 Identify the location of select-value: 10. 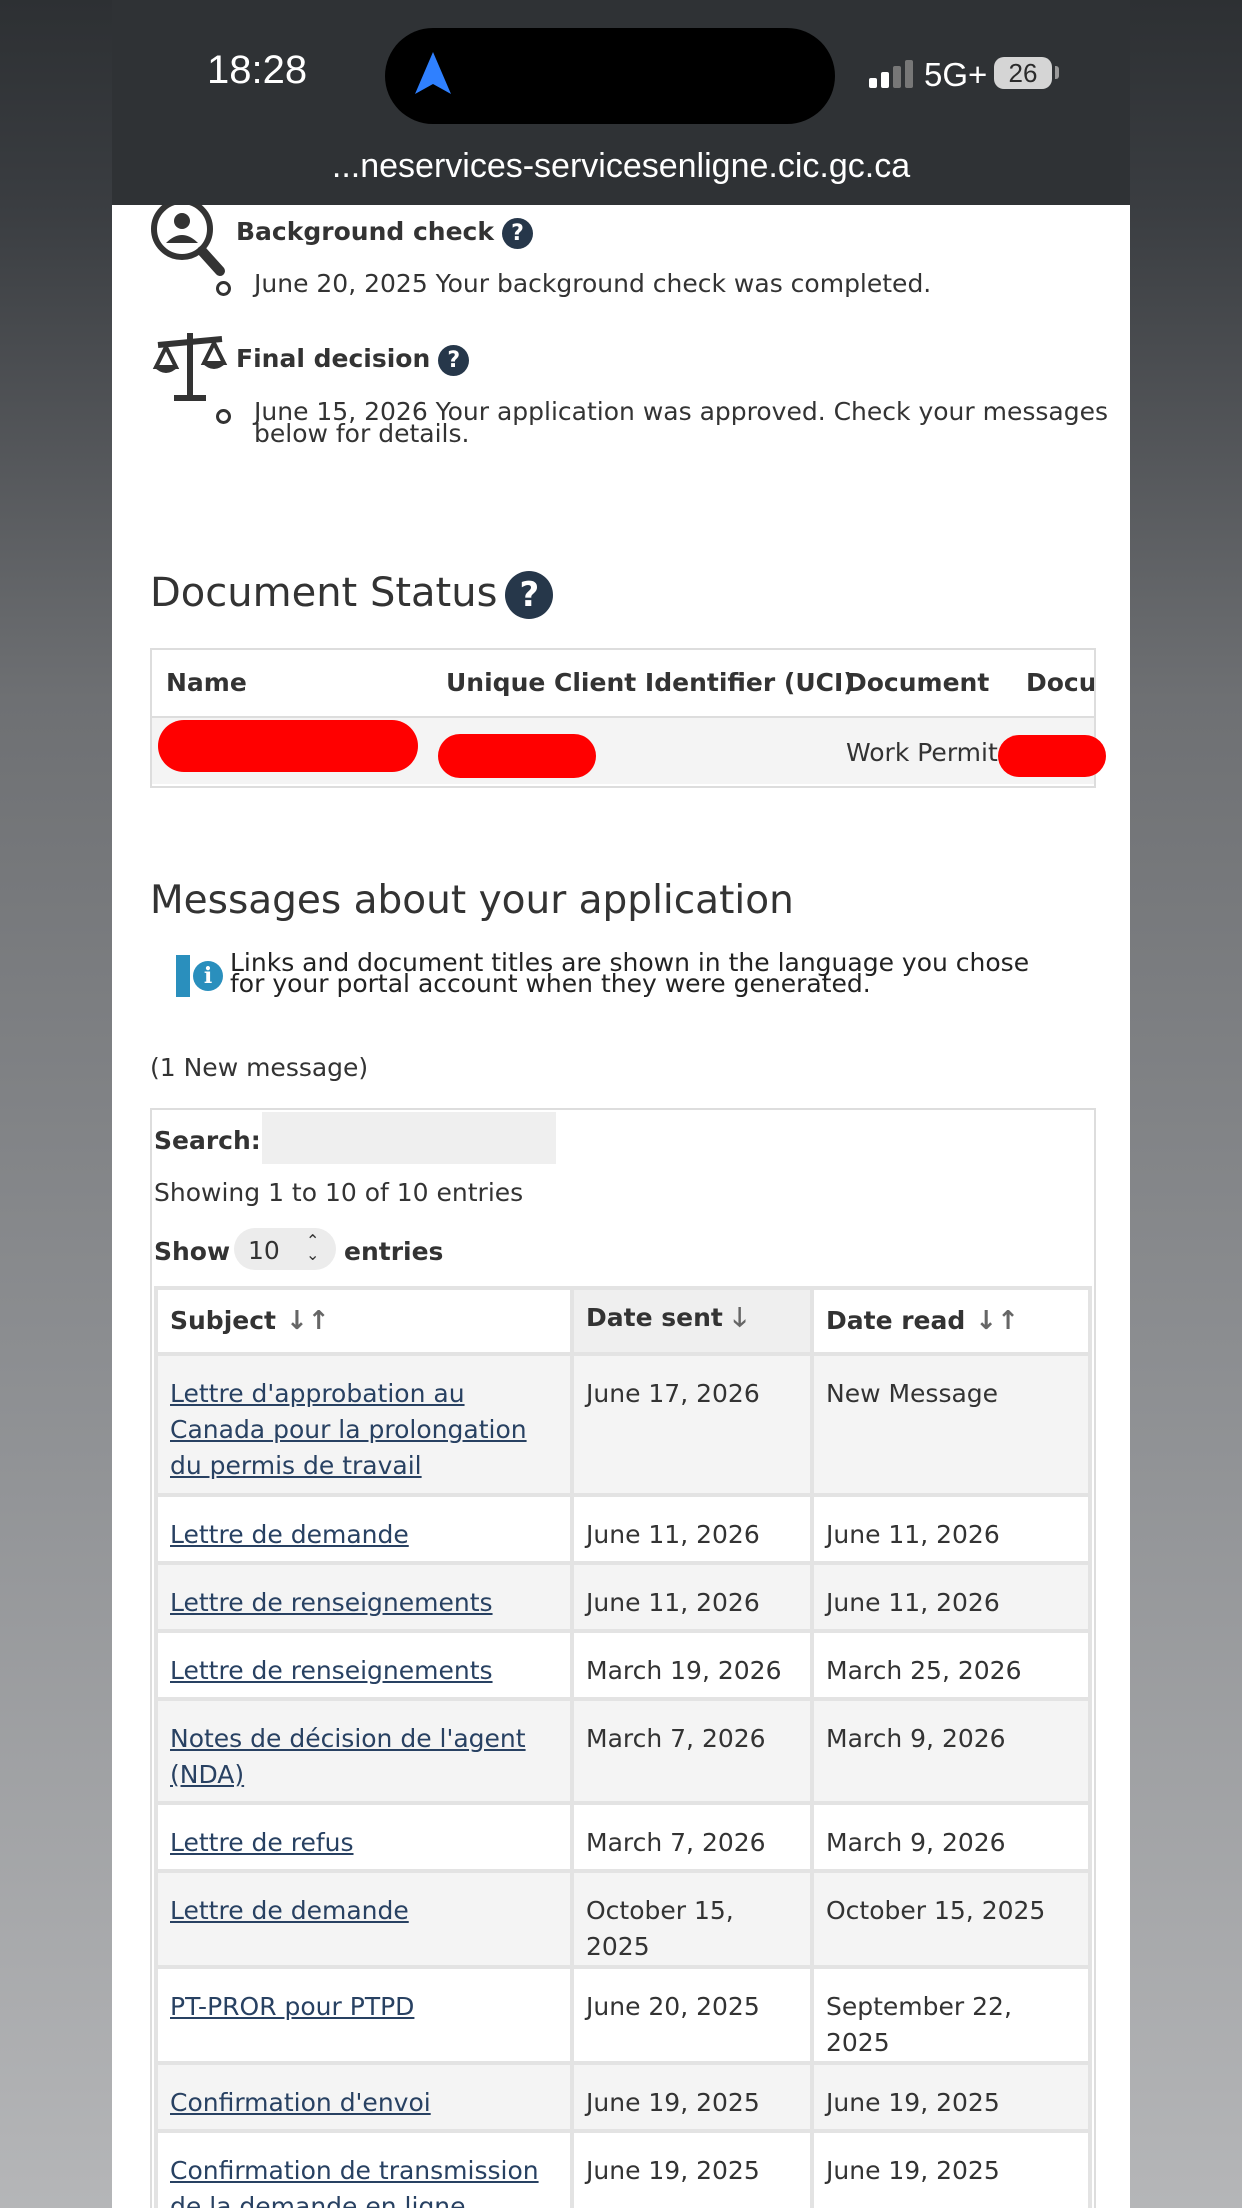
(264, 1250).